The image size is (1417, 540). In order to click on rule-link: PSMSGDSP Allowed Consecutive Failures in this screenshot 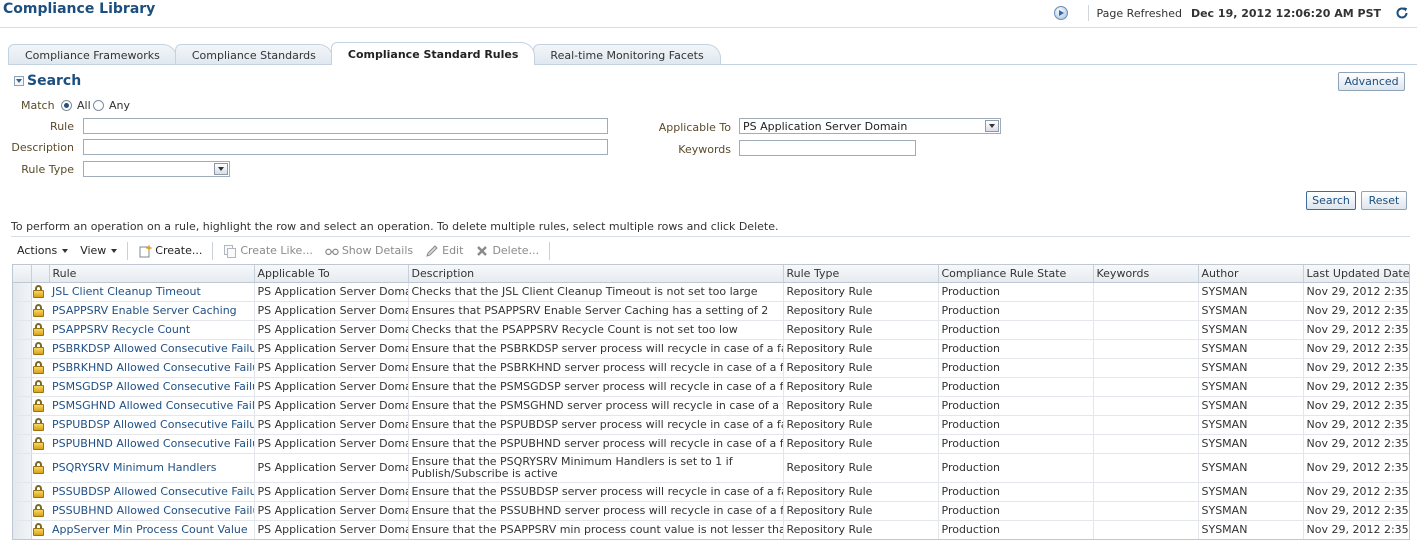, I will do `click(152, 386)`.